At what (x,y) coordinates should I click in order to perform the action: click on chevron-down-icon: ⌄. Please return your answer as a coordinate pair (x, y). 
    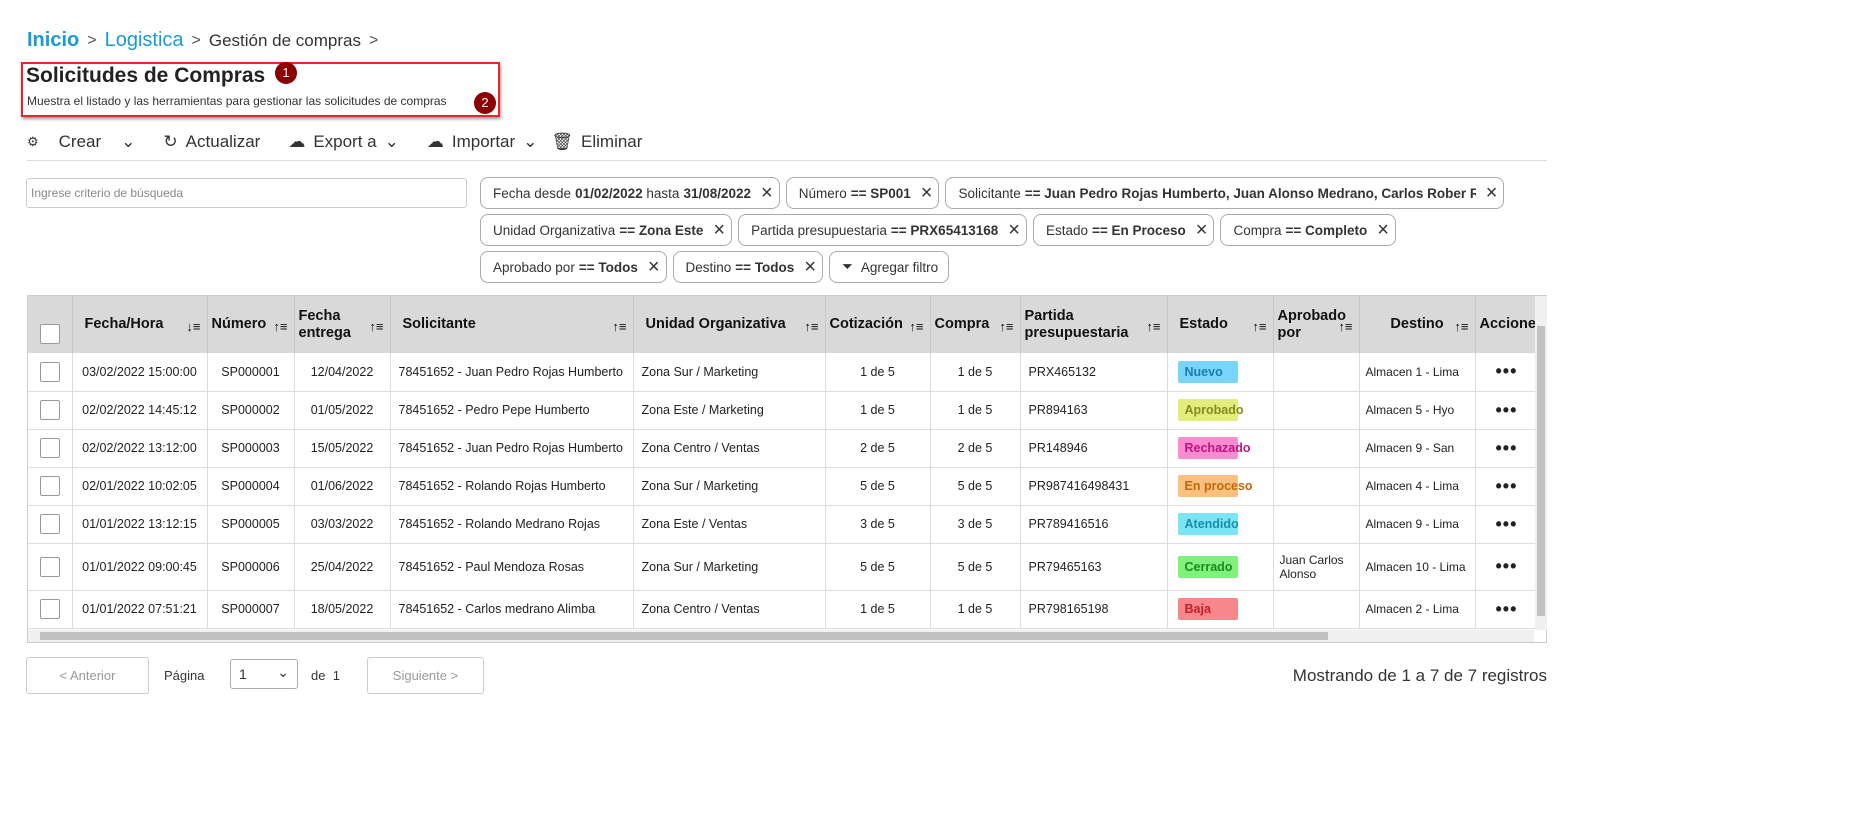
    Looking at the image, I should click on (128, 141).